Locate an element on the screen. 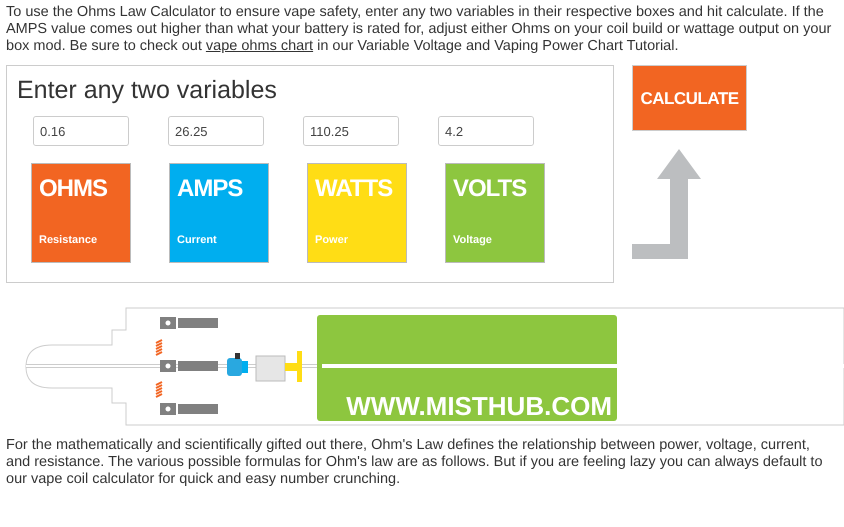 This screenshot has height=527, width=844. card-subtitle: Voltage is located at coordinates (473, 240).